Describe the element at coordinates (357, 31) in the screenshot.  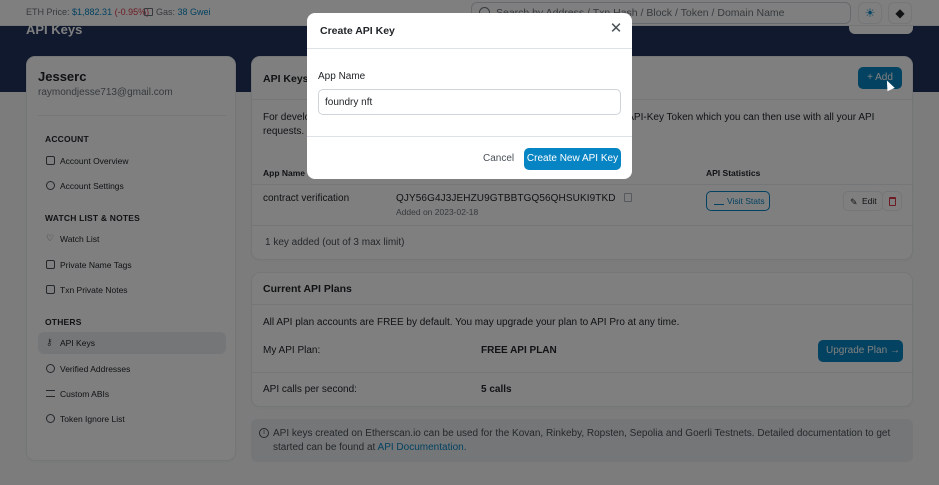
I see `modal-title: Create API Key` at that location.